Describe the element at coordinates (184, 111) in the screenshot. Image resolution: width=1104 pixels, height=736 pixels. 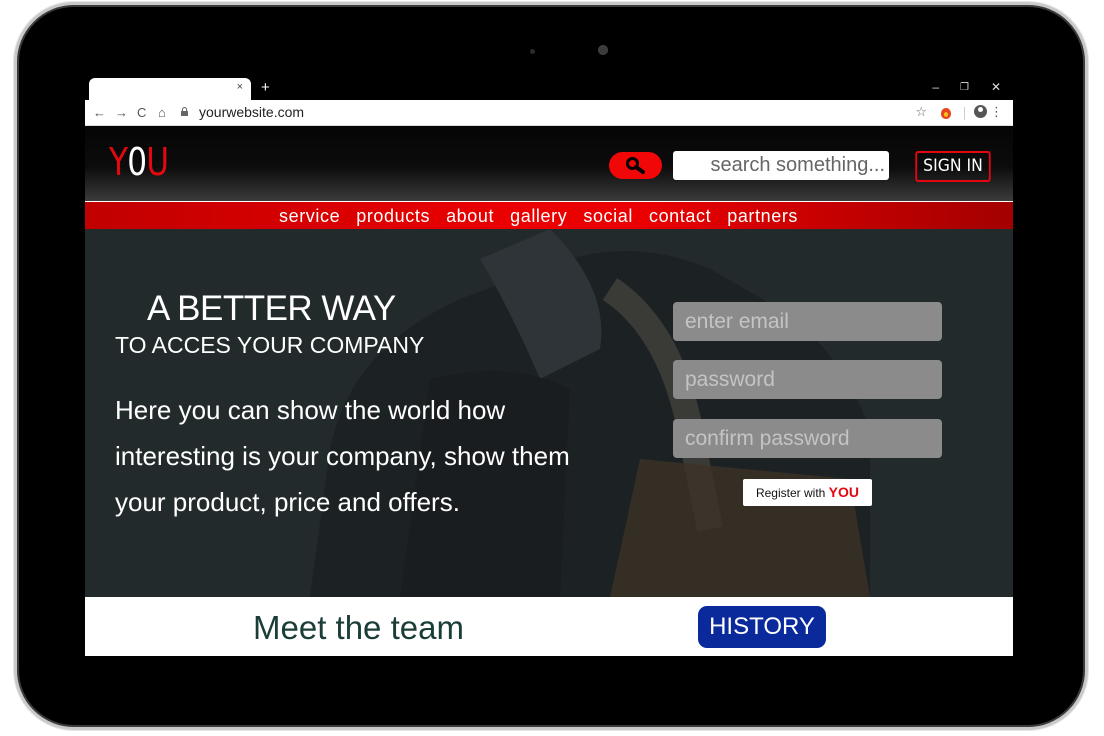
I see `lock-icon` at that location.